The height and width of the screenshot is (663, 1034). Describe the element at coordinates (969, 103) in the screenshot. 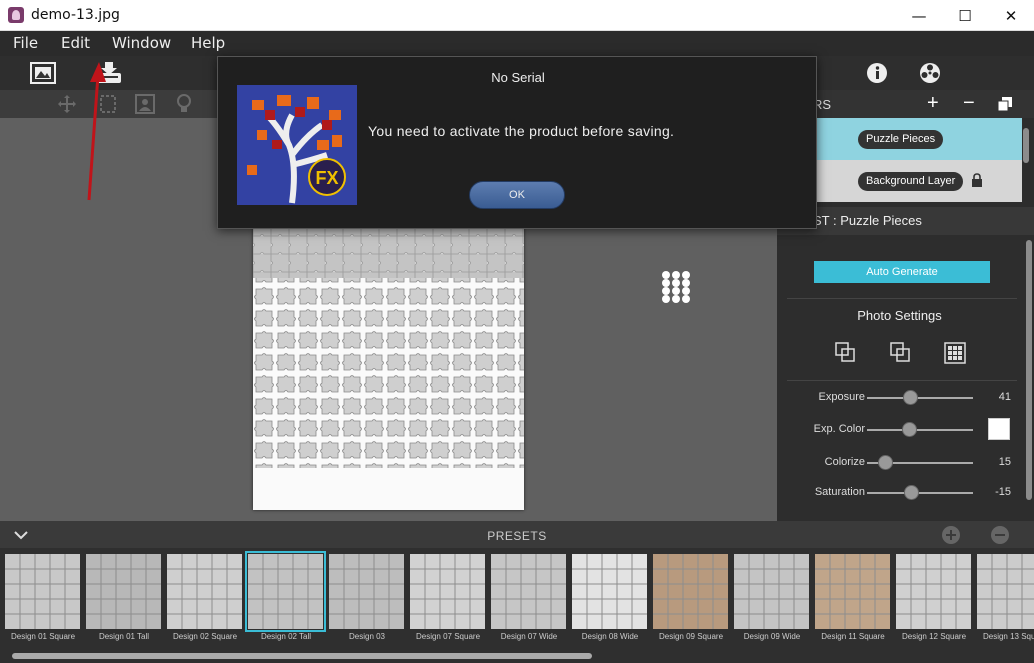

I see `remove-layer-button: −` at that location.